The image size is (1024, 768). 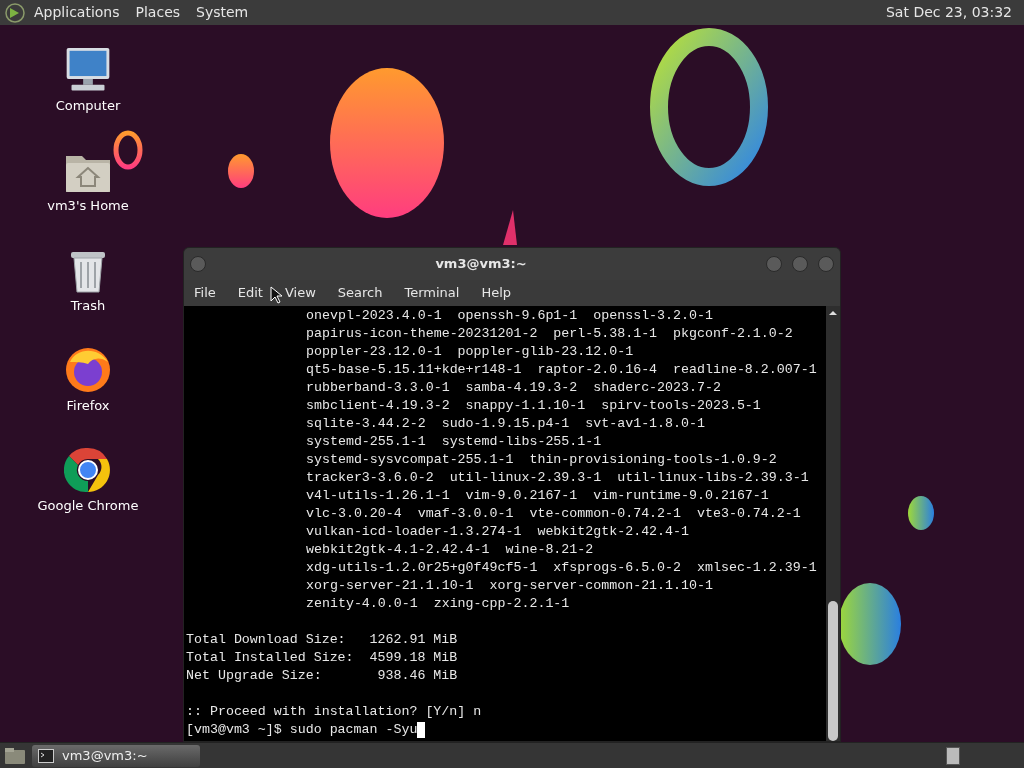 I want to click on panel-menu: System, so click(x=222, y=12).